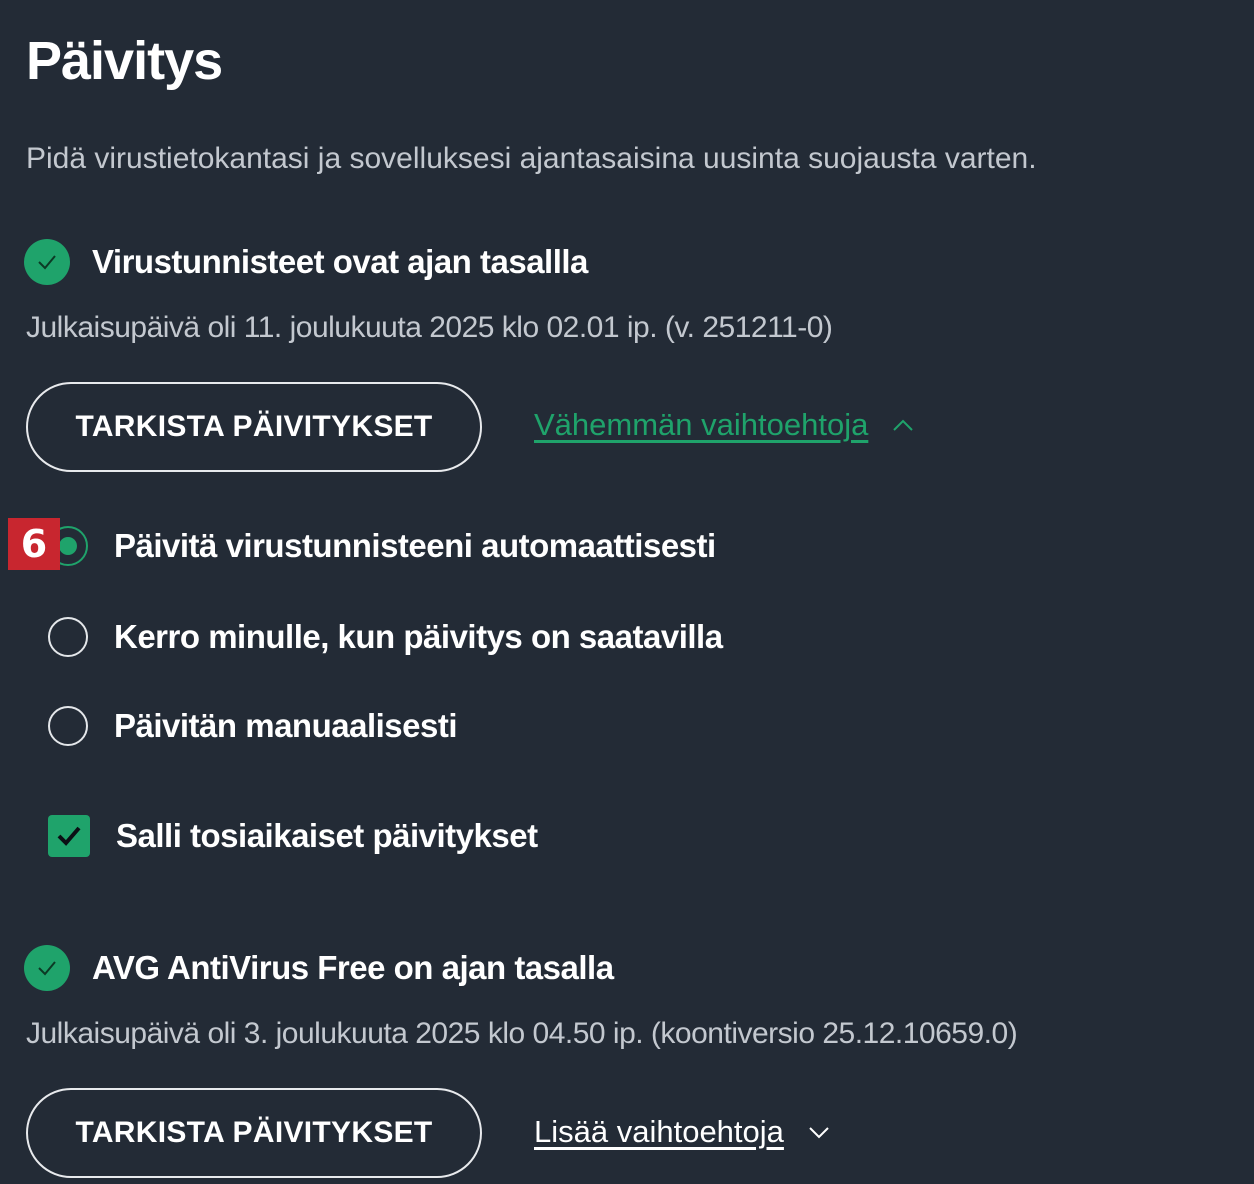  I want to click on virus-definitions-status-title: Virustunnisteet ovat ajan tasallla, so click(340, 261).